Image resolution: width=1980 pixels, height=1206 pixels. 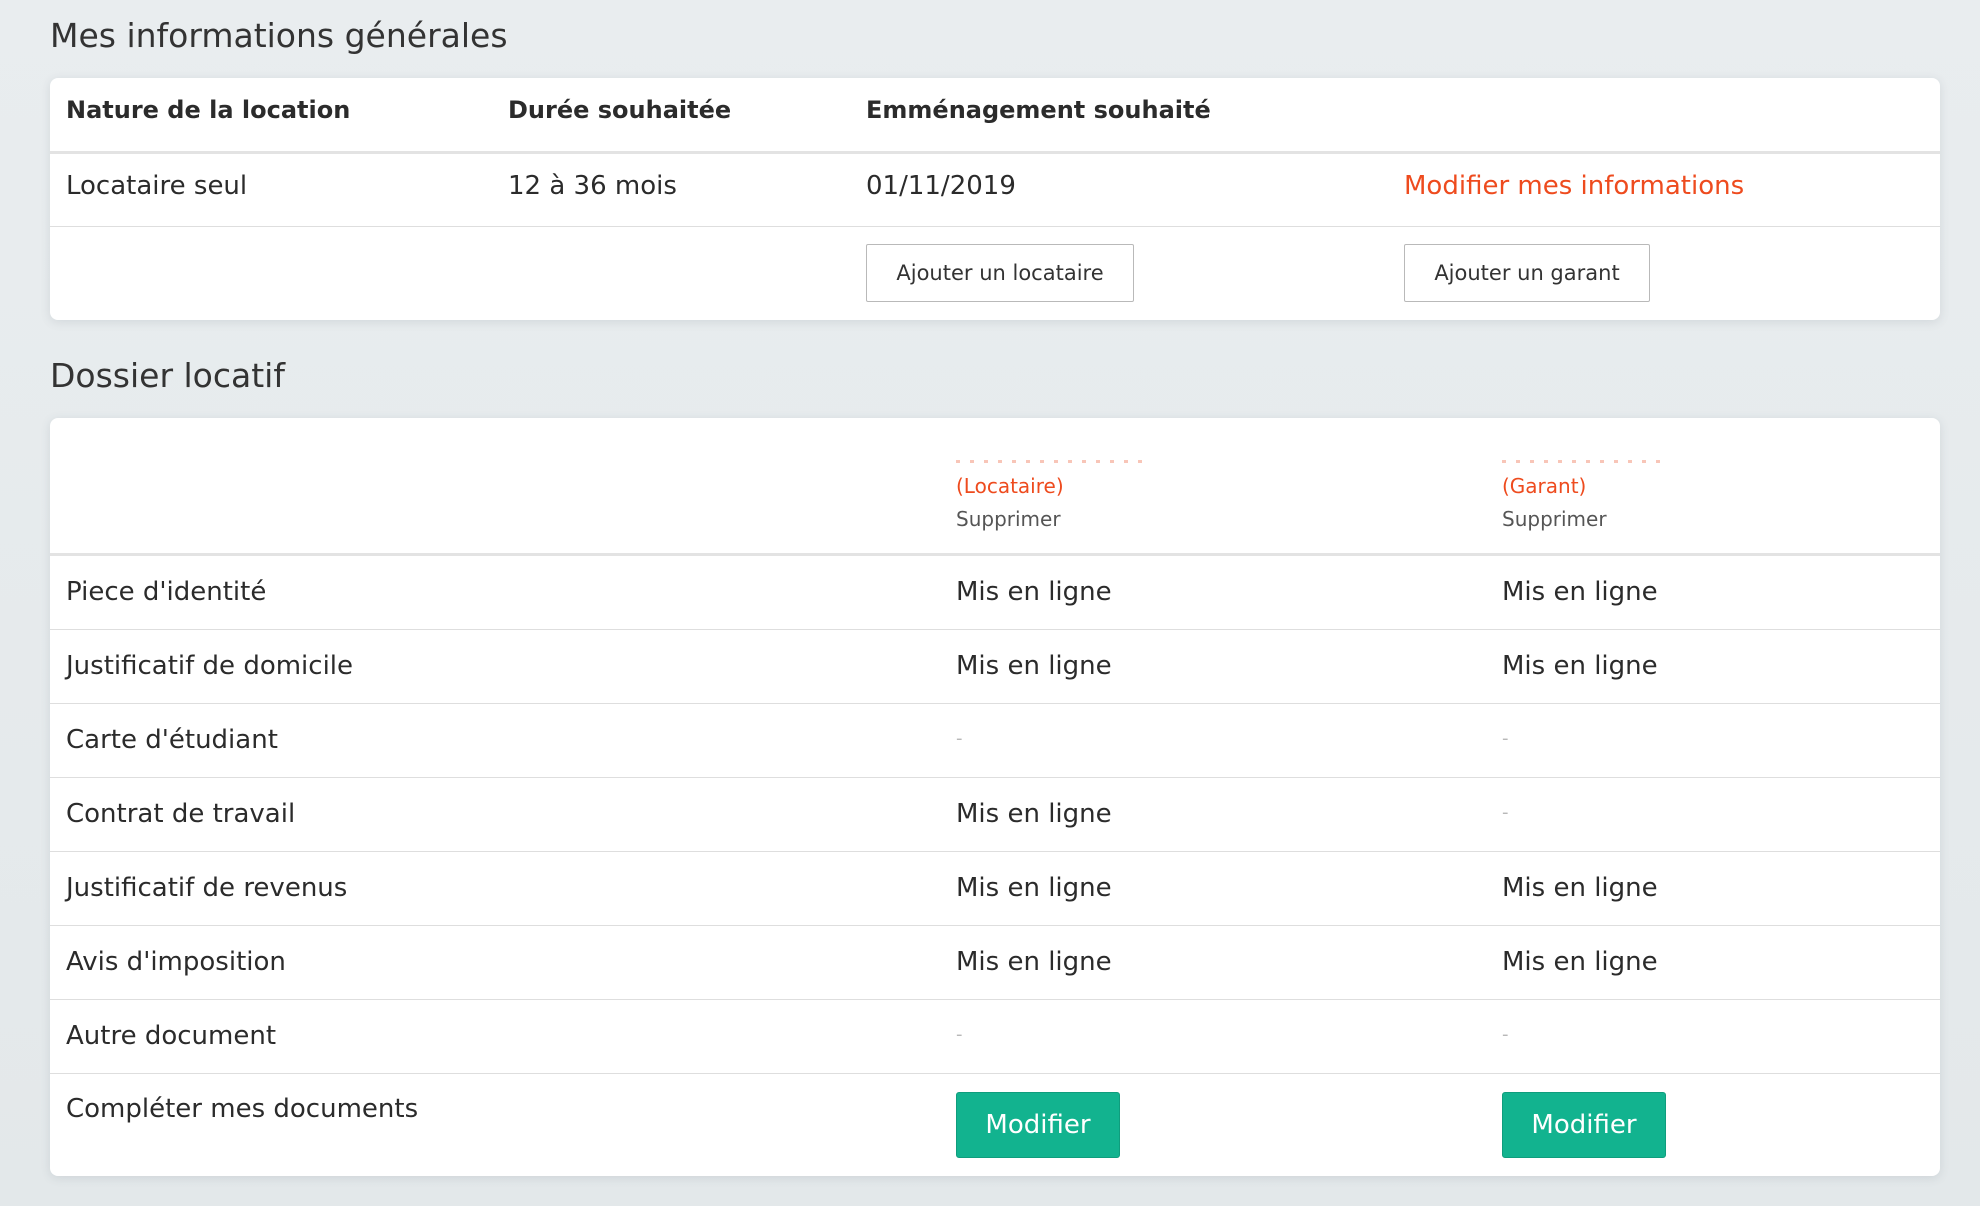 I want to click on document-label: Justificatif de domicile, so click(x=210, y=666).